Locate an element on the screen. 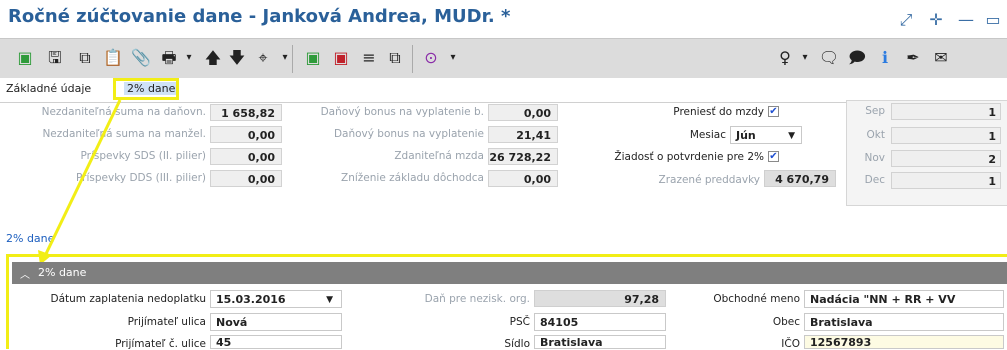 The width and height of the screenshot is (1007, 350). sidlo-label: Sídlo is located at coordinates (517, 344).